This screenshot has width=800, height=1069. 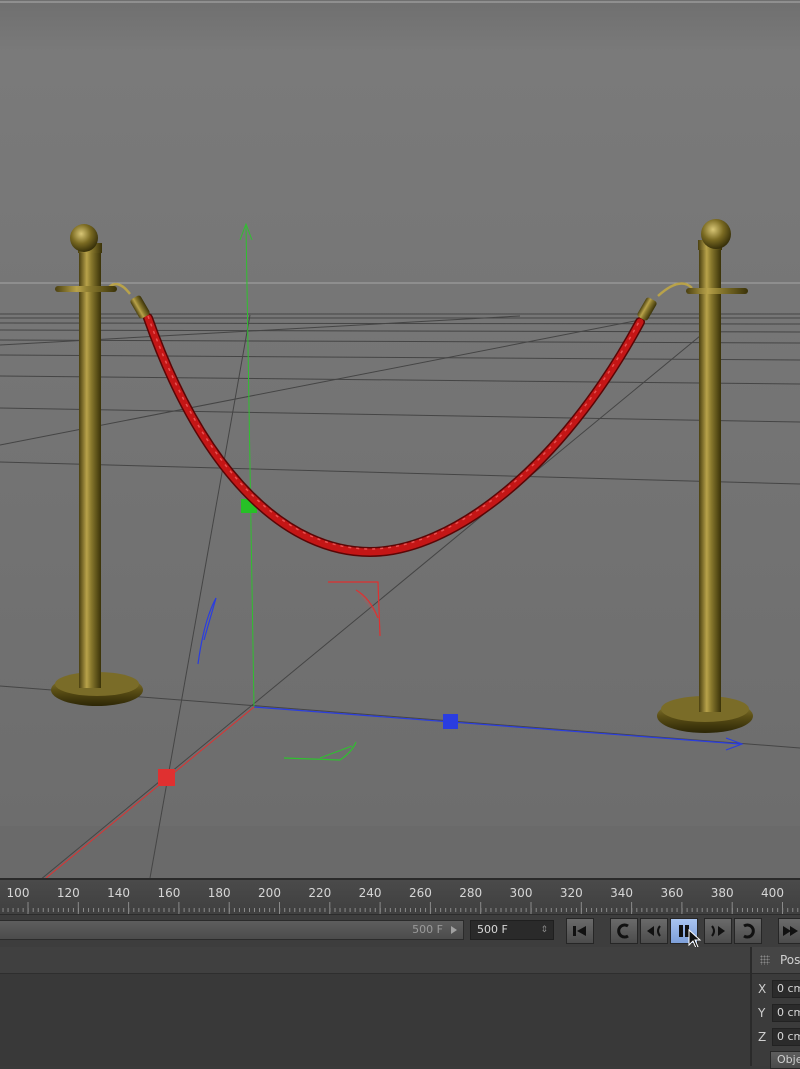 I want to click on ruler-label: 380, so click(x=722, y=893).